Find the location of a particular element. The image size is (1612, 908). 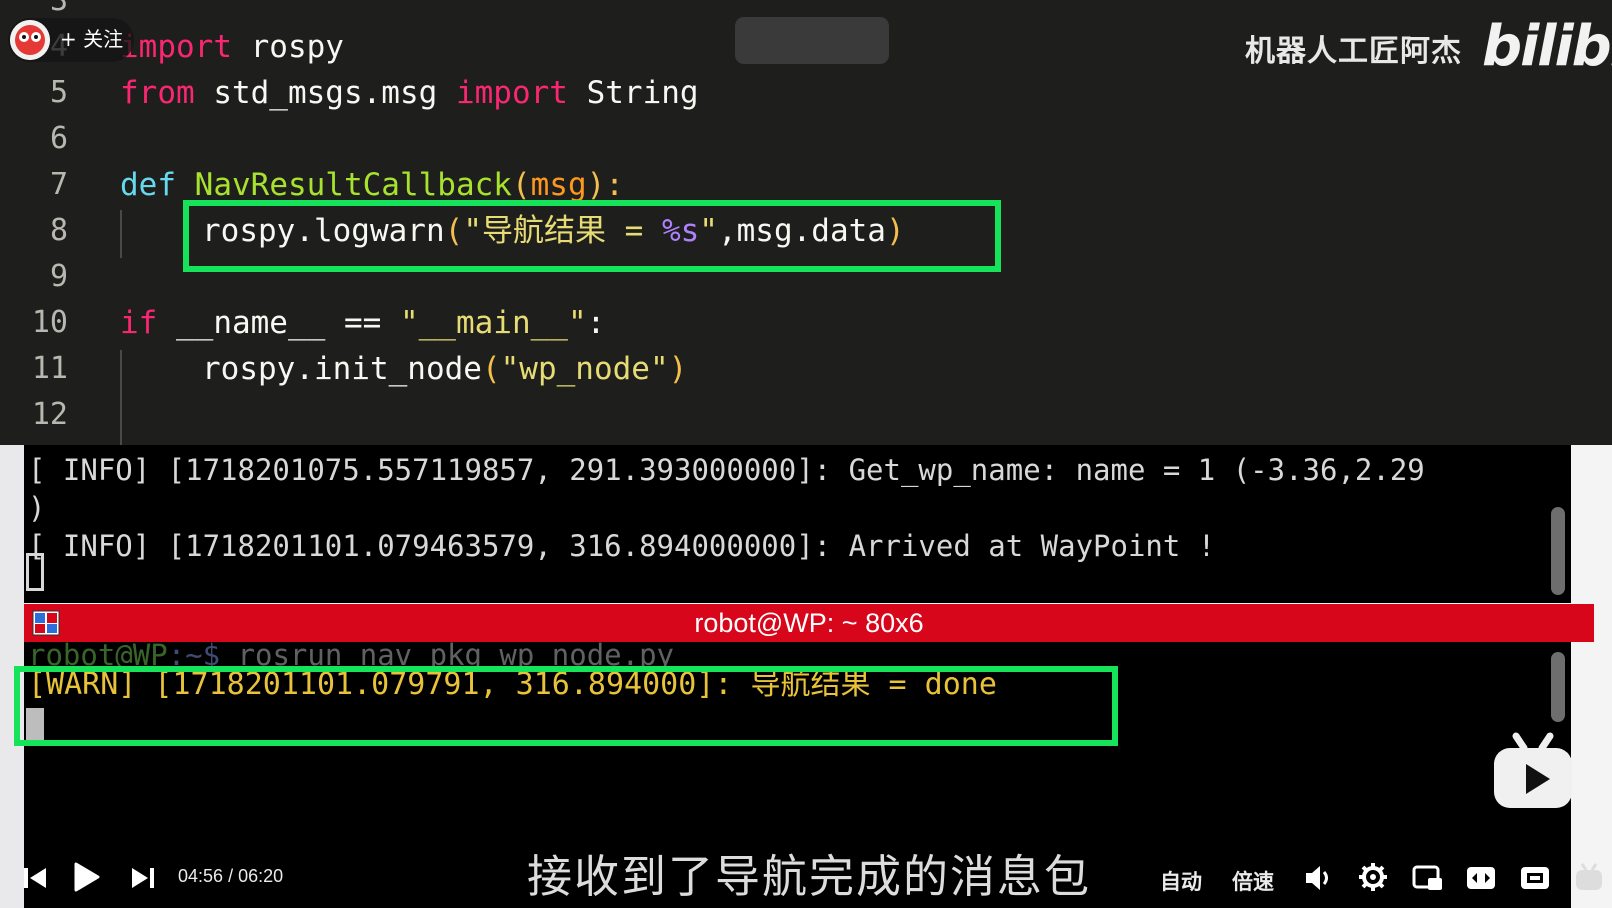

subtitle: 接收到了导航完成的消息包 is located at coordinates (808, 876).